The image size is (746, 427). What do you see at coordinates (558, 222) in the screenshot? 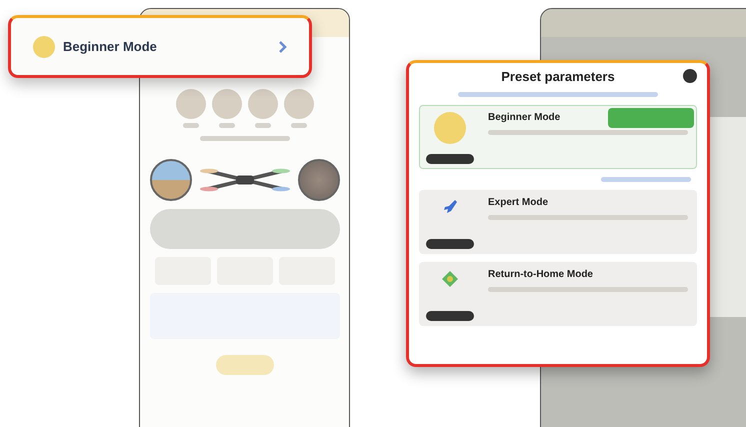
I see `preset-card: Expert Mode` at bounding box center [558, 222].